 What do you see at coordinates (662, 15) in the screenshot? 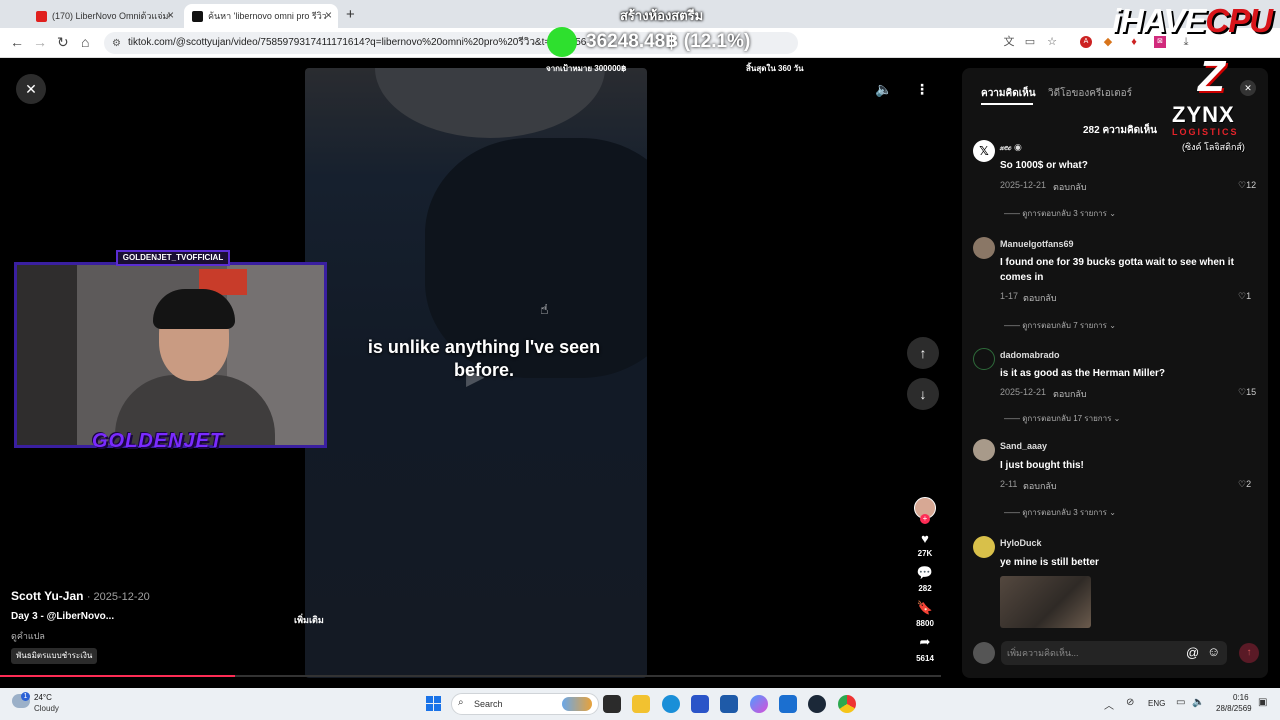
I see `stream-room-title: สร้างห้องสตรีม` at bounding box center [662, 15].